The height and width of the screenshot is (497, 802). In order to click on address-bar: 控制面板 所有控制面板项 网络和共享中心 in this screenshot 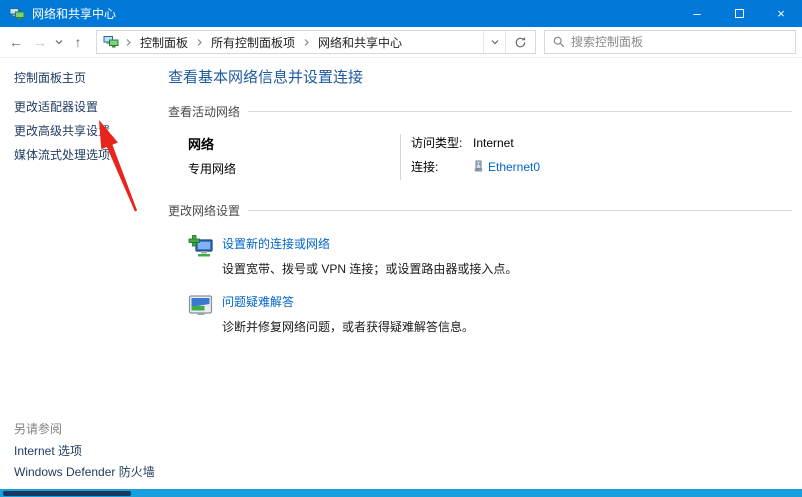, I will do `click(316, 42)`.